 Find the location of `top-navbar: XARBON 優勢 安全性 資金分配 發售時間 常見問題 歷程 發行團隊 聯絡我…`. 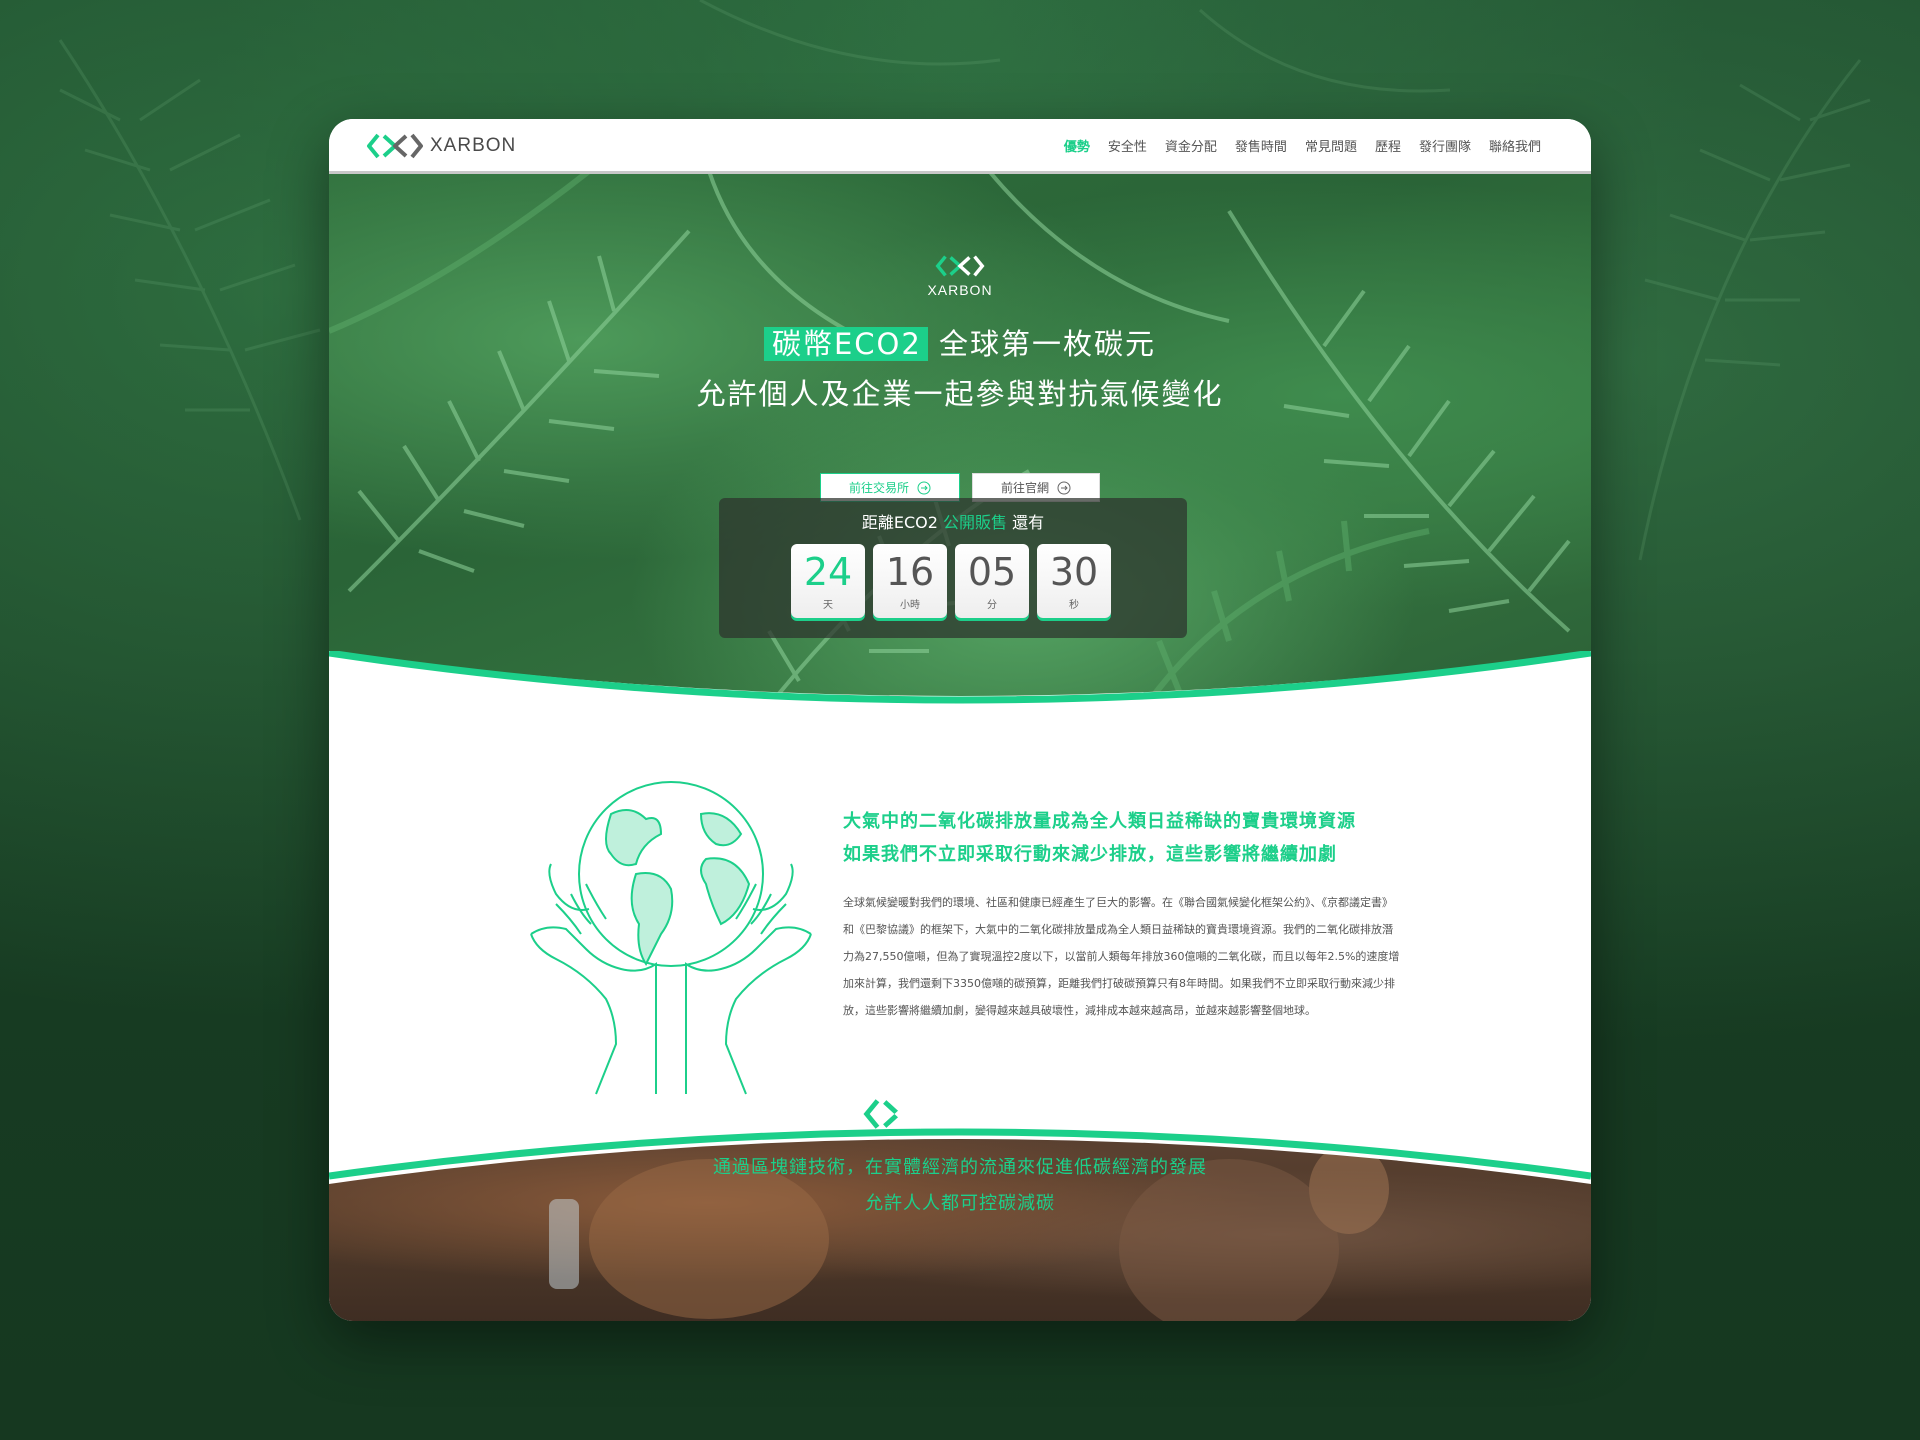

top-navbar: XARBON 優勢 安全性 資金分配 發售時間 常見問題 歷程 發行團隊 聯絡我… is located at coordinates (960, 146).